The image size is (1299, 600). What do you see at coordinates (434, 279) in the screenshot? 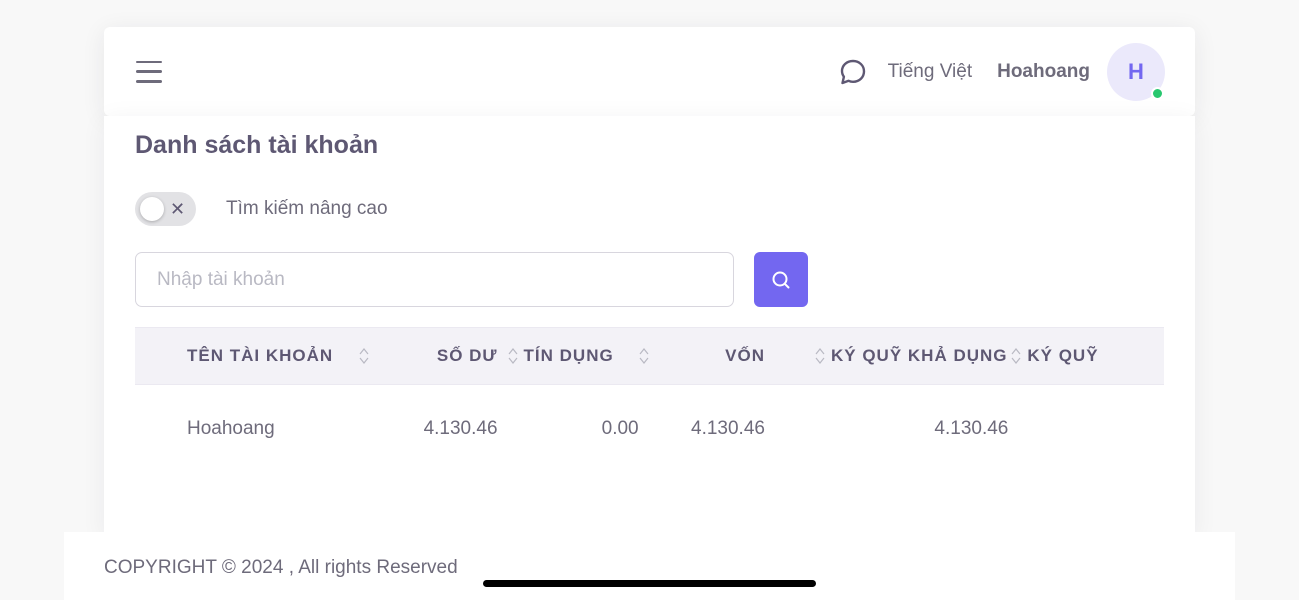
I see `account-search-input` at bounding box center [434, 279].